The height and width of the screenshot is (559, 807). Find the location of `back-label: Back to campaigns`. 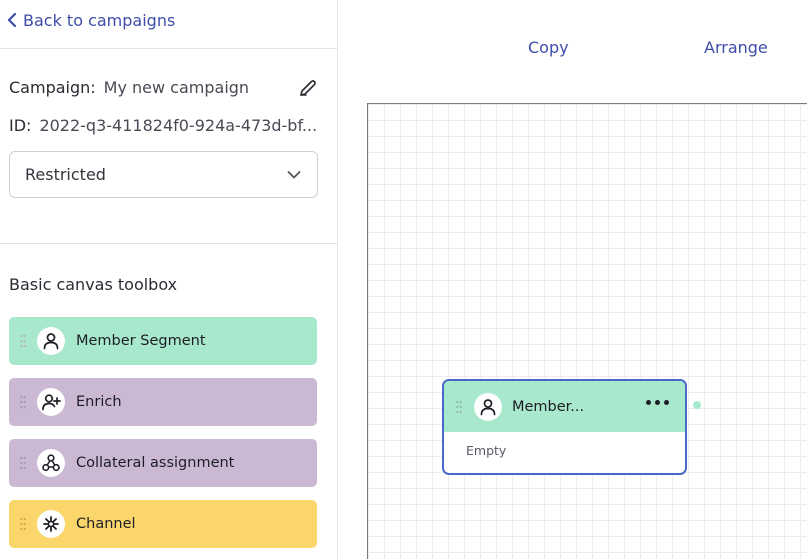

back-label: Back to campaigns is located at coordinates (99, 20).